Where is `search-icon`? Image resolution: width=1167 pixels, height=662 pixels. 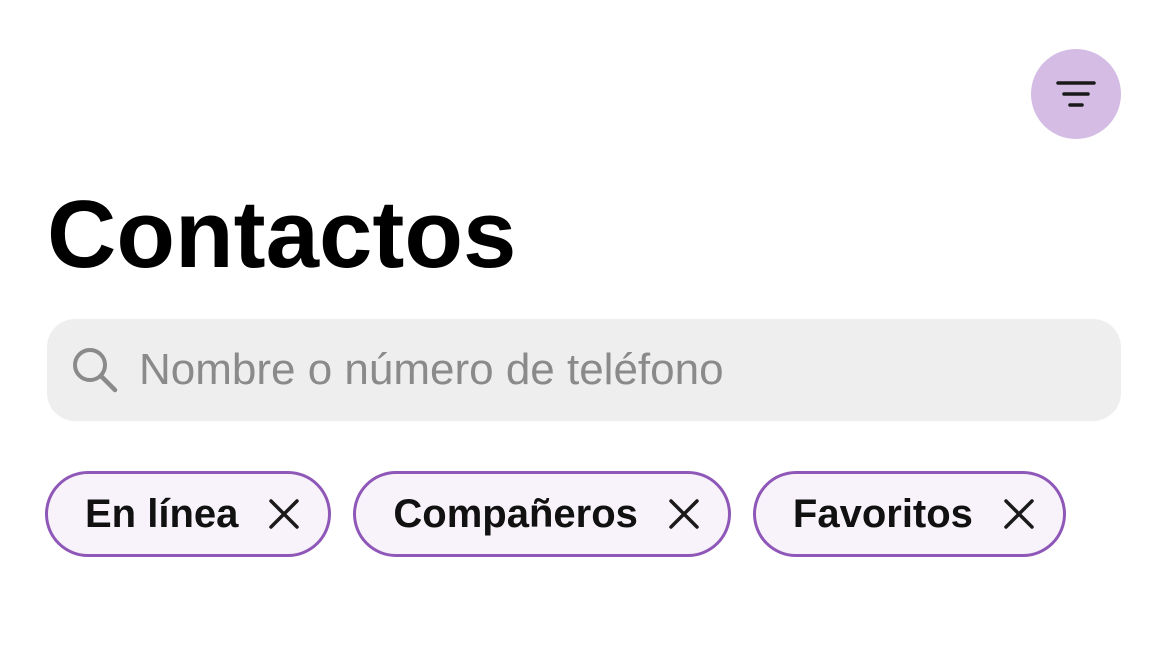 search-icon is located at coordinates (95, 370).